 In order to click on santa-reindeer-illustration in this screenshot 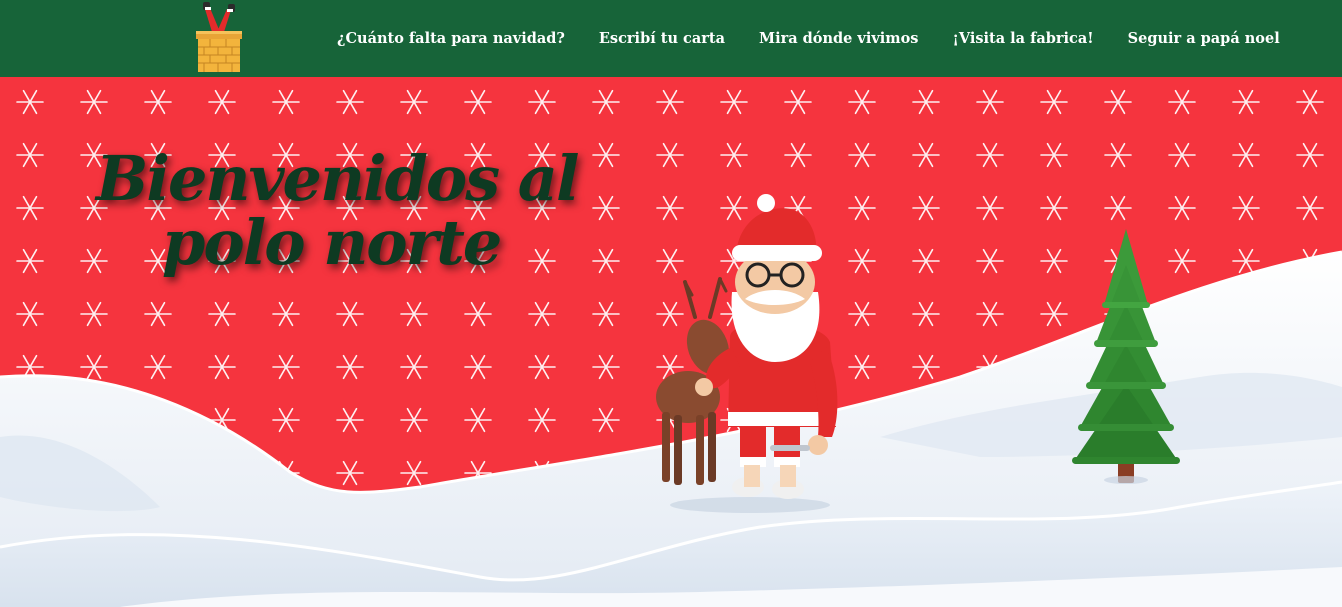, I will do `click(745, 352)`.